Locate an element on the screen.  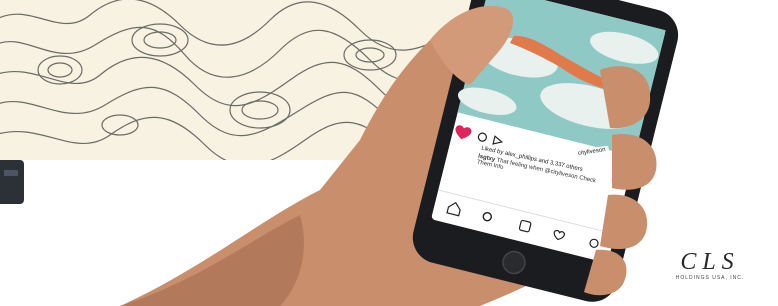
cls-logo: CLS HOLDINGS USA, INC. is located at coordinates (710, 265).